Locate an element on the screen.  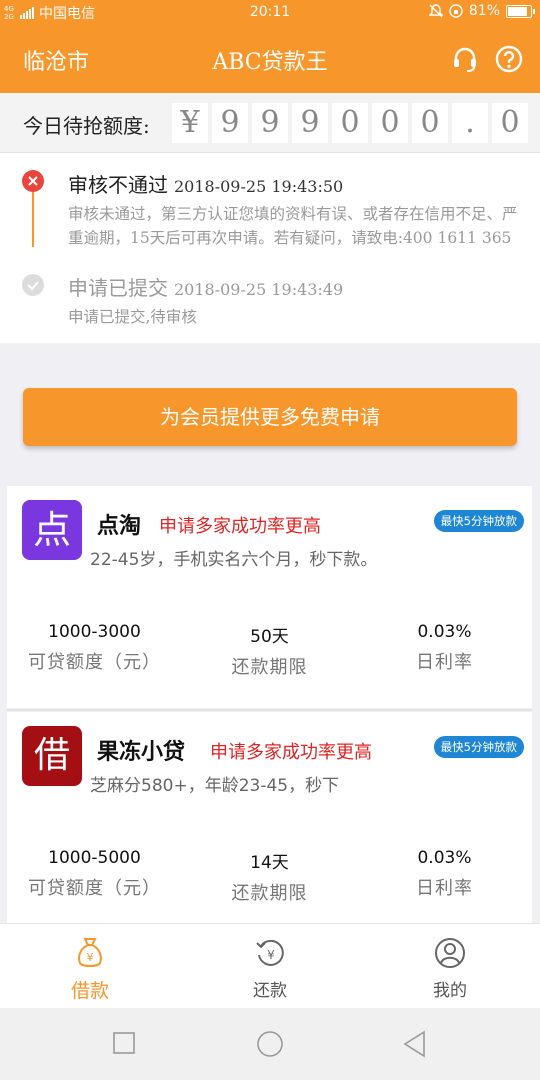
timeline-connector is located at coordinates (33, 219).